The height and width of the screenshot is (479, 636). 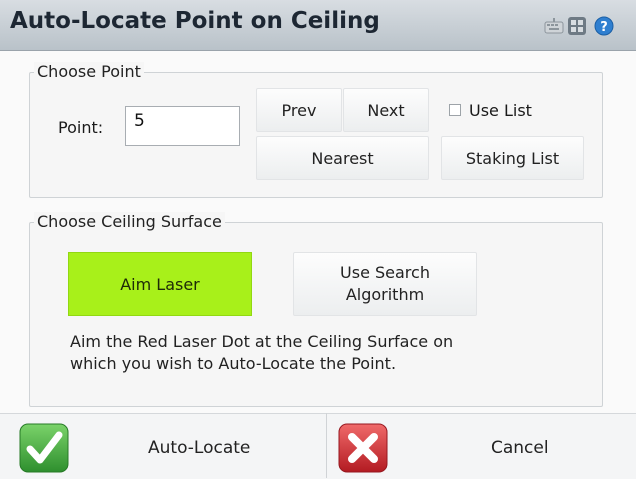 What do you see at coordinates (363, 448) in the screenshot?
I see `cancel-x-icon` at bounding box center [363, 448].